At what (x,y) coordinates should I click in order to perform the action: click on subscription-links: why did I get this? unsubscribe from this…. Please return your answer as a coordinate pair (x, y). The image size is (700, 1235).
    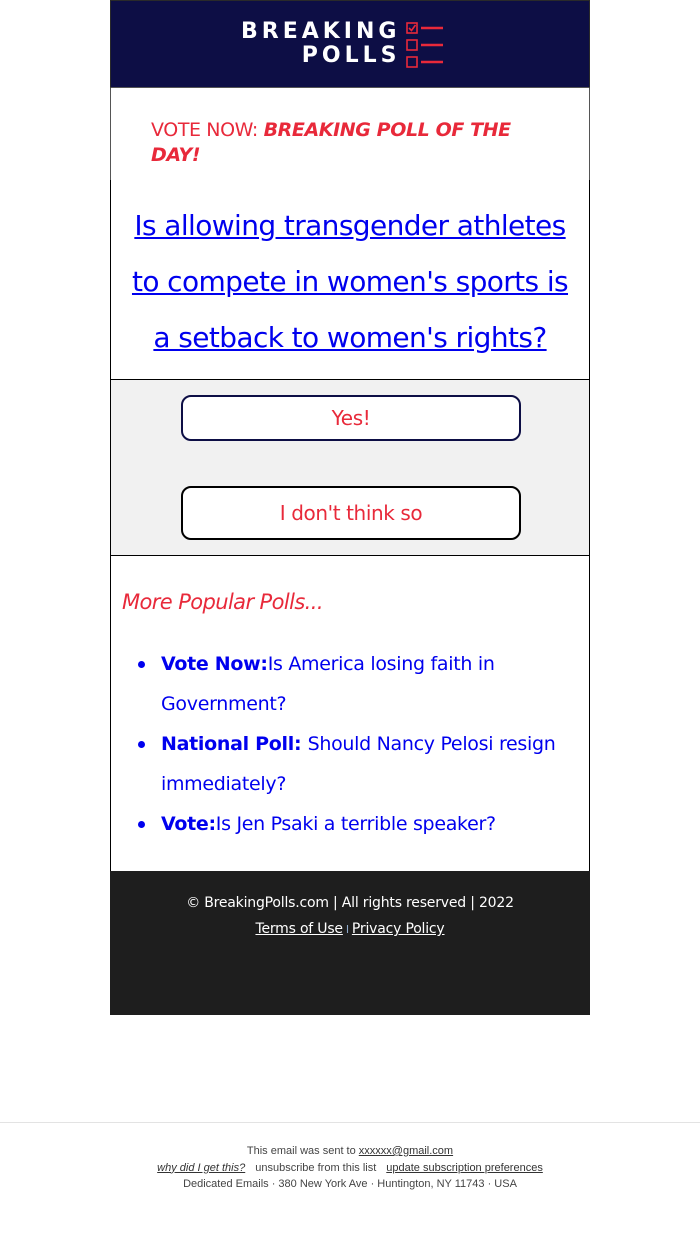
    Looking at the image, I should click on (350, 1168).